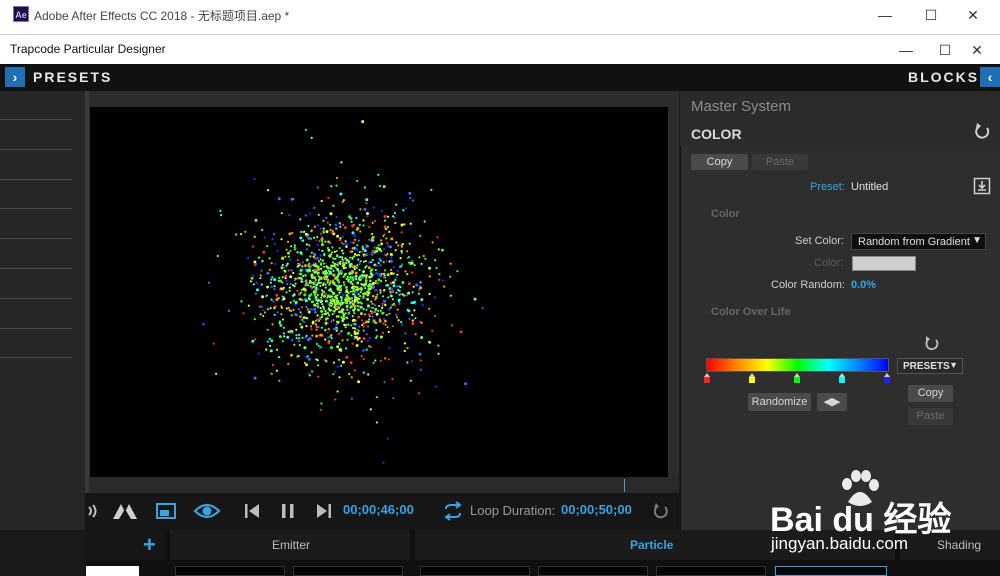 The height and width of the screenshot is (576, 1000). Describe the element at coordinates (884, 263) in the screenshot. I see `color-swatch` at that location.